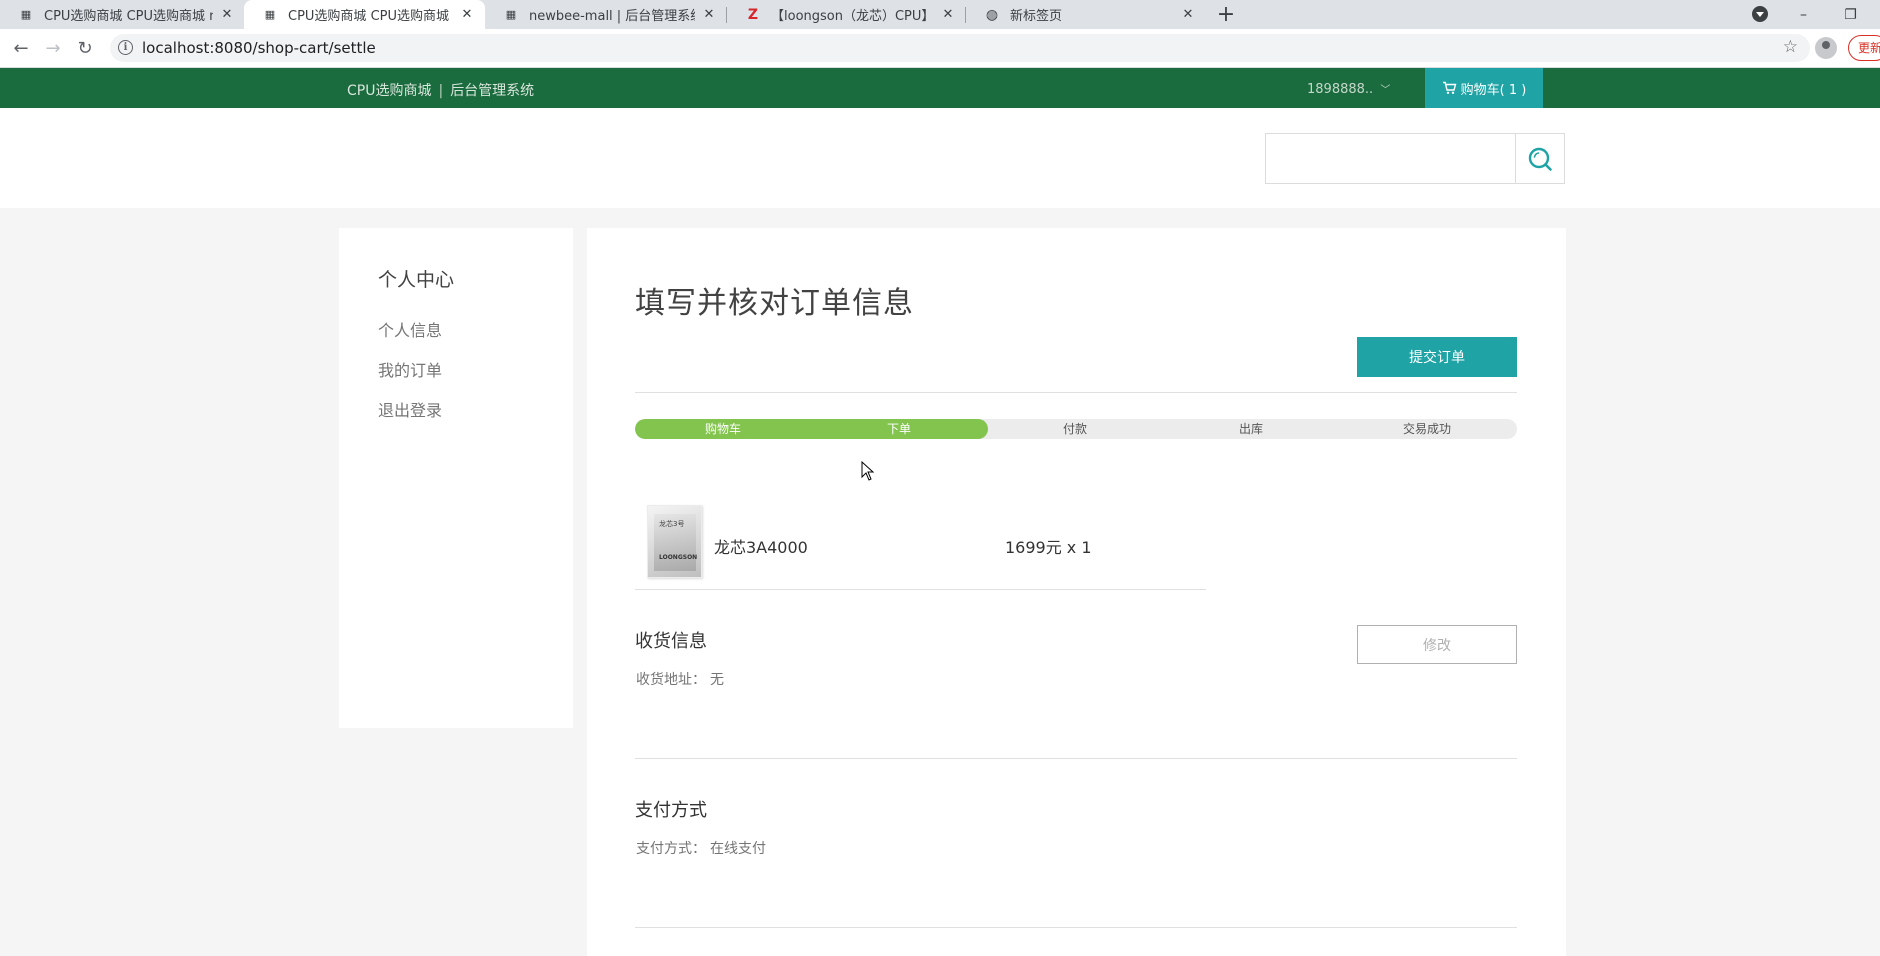 The image size is (1880, 956). What do you see at coordinates (1803, 14) in the screenshot?
I see `minimize-icon: –` at bounding box center [1803, 14].